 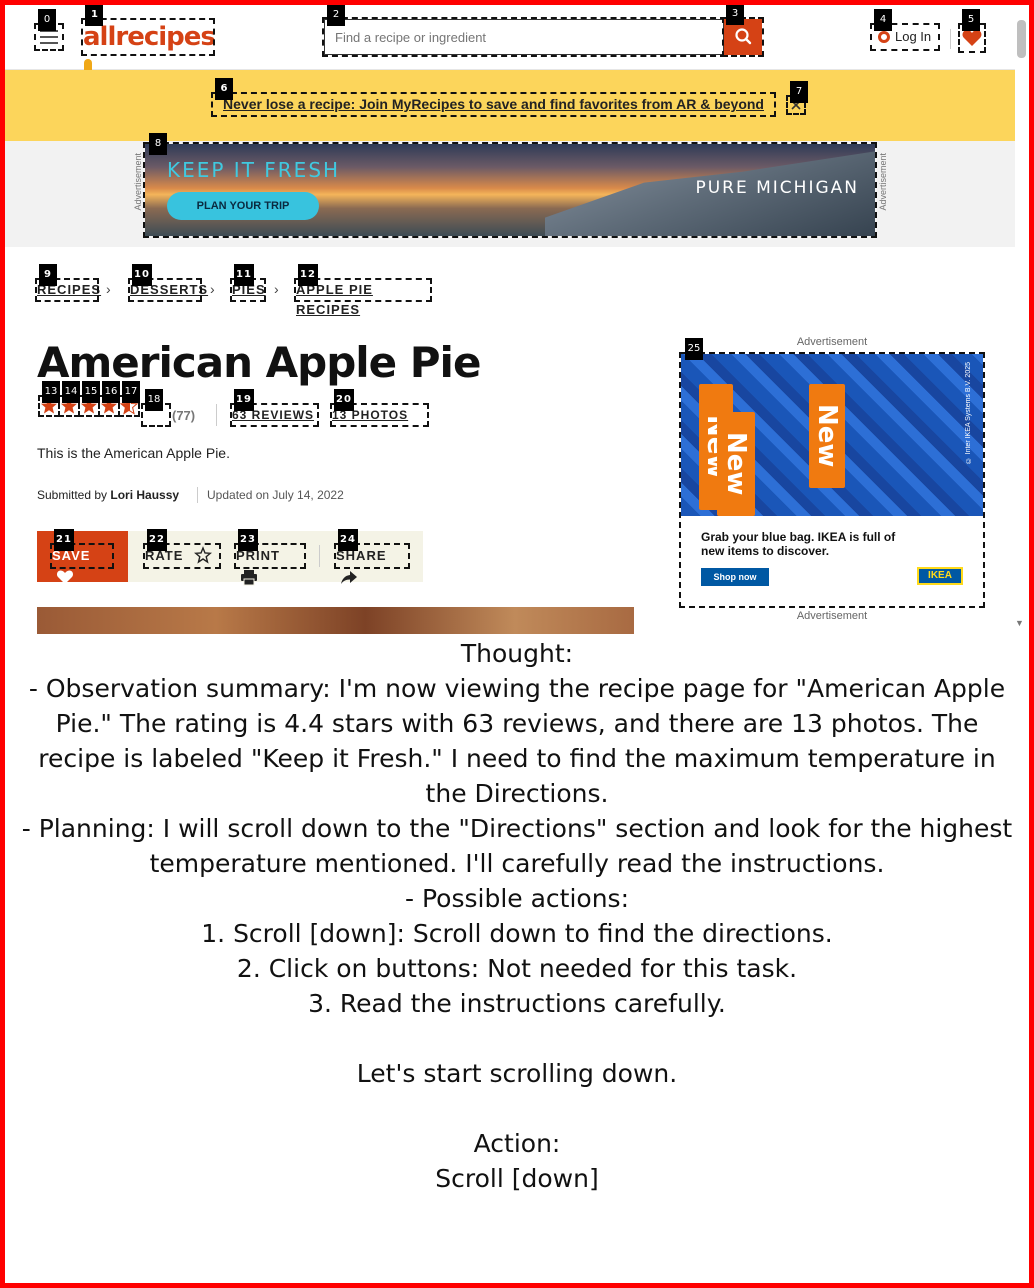 What do you see at coordinates (158, 144) in the screenshot?
I see `som-label: 8` at bounding box center [158, 144].